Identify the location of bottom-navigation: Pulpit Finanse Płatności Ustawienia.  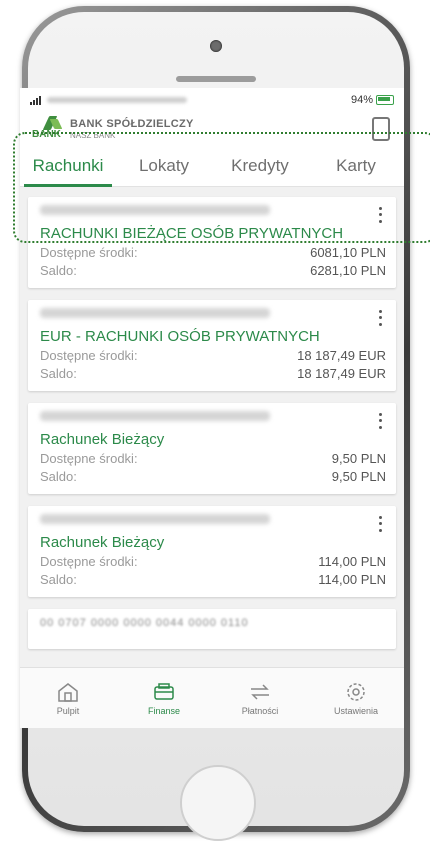
(212, 697).